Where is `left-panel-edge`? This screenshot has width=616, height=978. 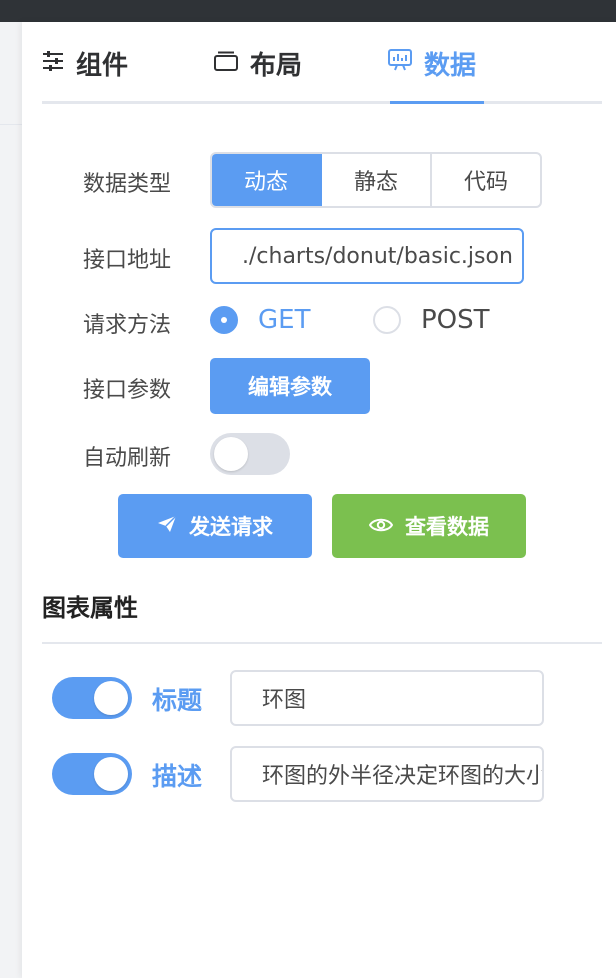
left-panel-edge is located at coordinates (11, 500).